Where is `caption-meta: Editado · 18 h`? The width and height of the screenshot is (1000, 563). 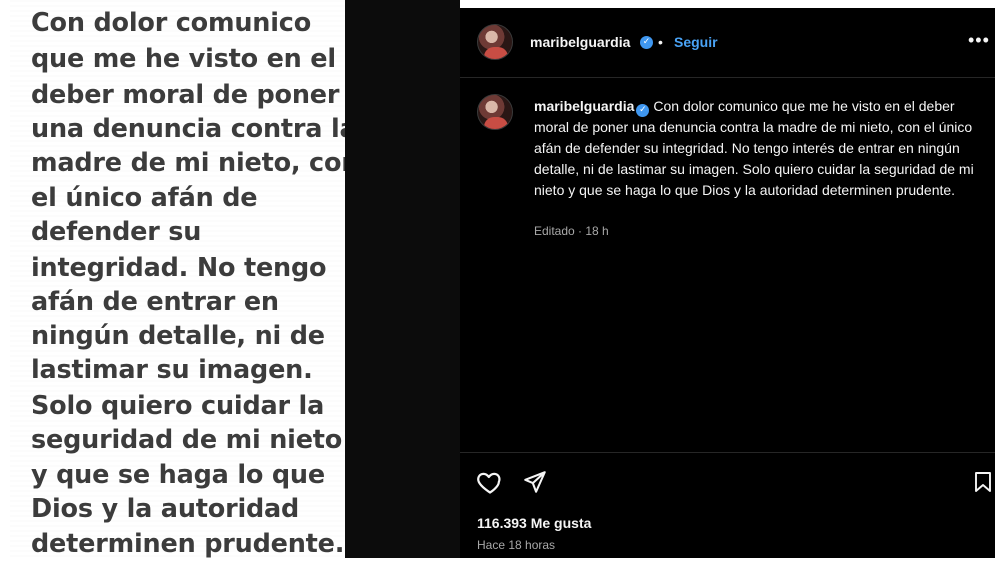 caption-meta: Editado · 18 h is located at coordinates (571, 231).